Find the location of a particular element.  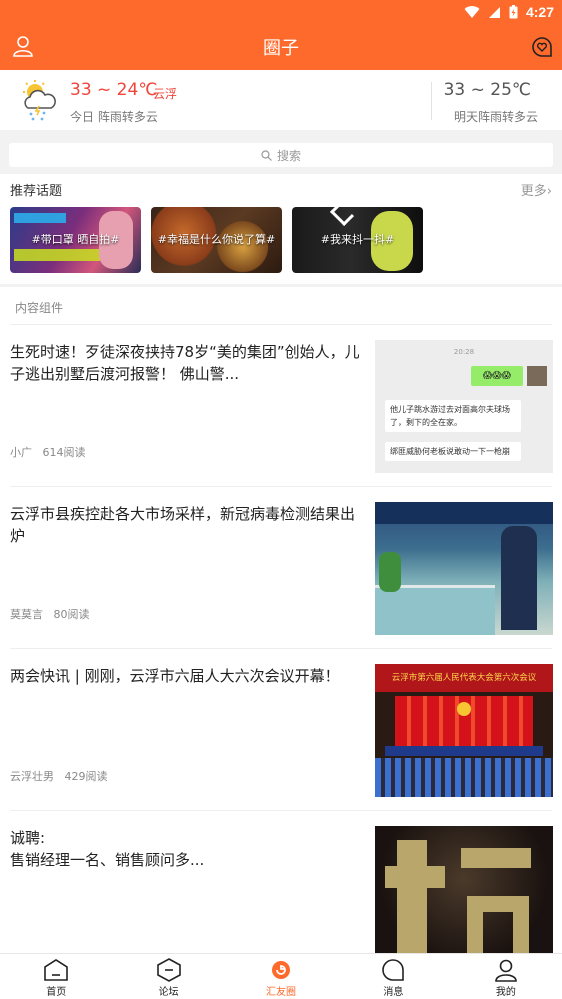

tab-label: 我的 is located at coordinates (505, 992).